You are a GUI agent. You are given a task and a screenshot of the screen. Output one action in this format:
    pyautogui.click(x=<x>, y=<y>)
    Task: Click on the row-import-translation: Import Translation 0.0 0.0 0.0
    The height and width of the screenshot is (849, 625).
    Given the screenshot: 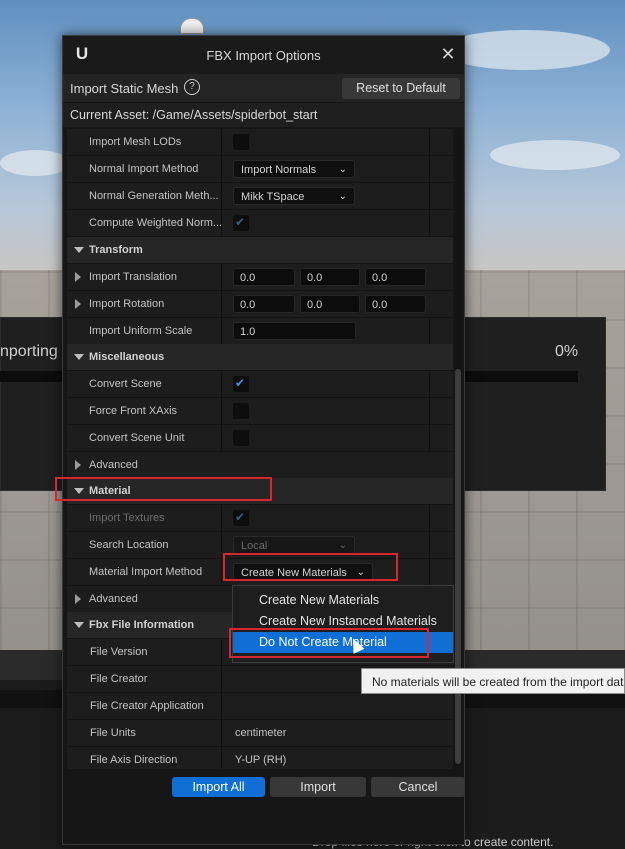 What is the action you would take?
    pyautogui.click(x=260, y=277)
    